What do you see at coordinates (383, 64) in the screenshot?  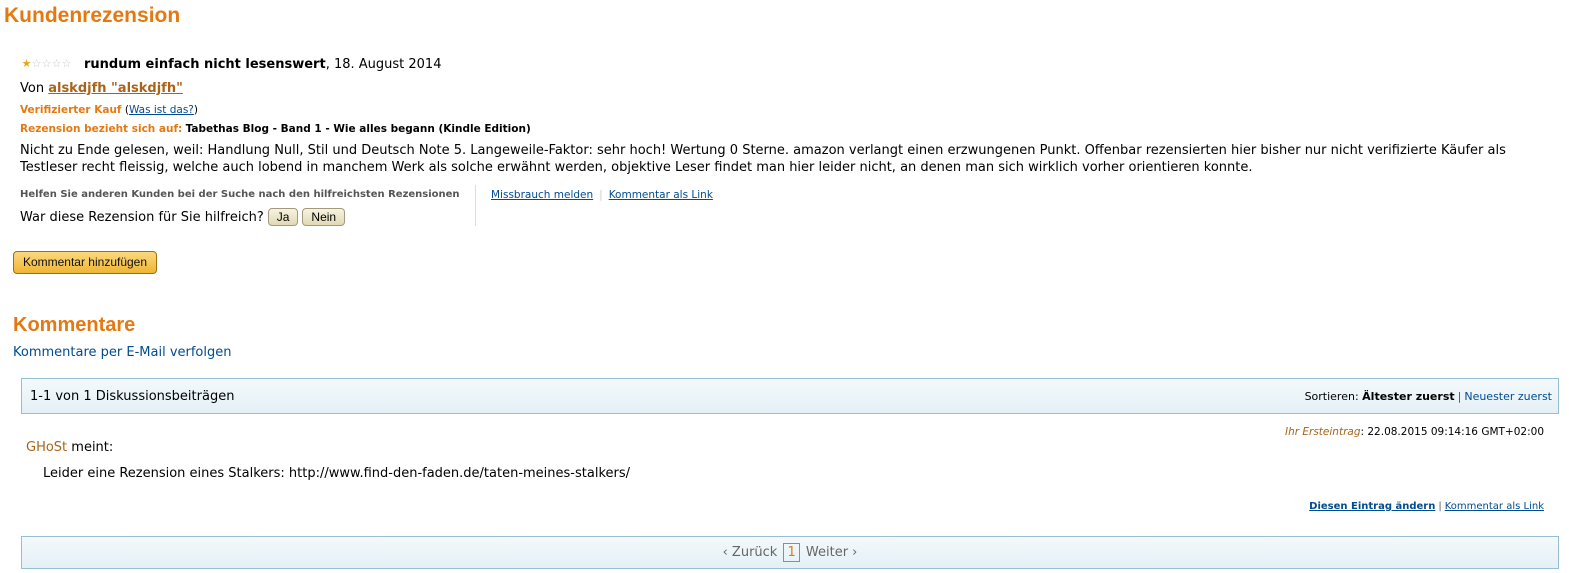 I see `review-date: , 18. August 2014` at bounding box center [383, 64].